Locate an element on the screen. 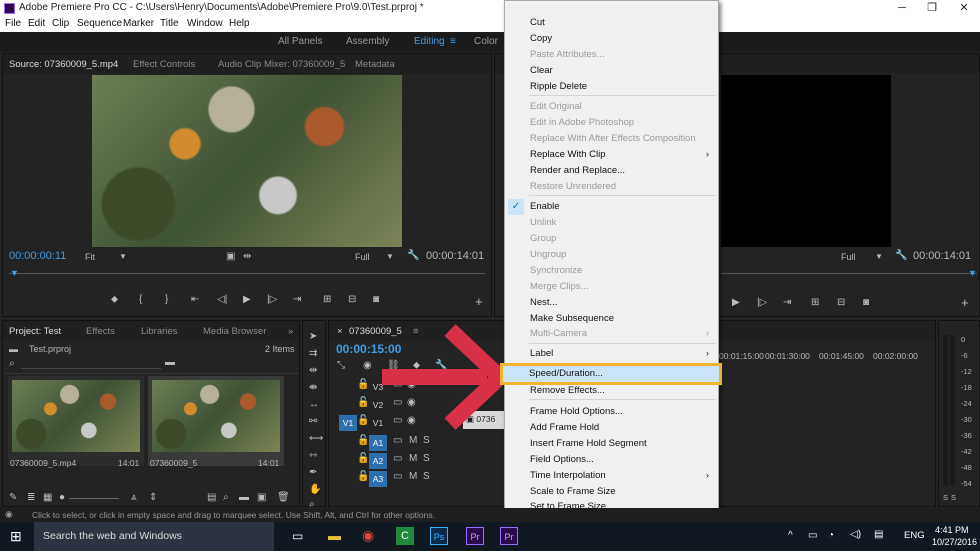 This screenshot has height=551, width=980. taskbar-search-box: Search the web and Windows is located at coordinates (154, 536).